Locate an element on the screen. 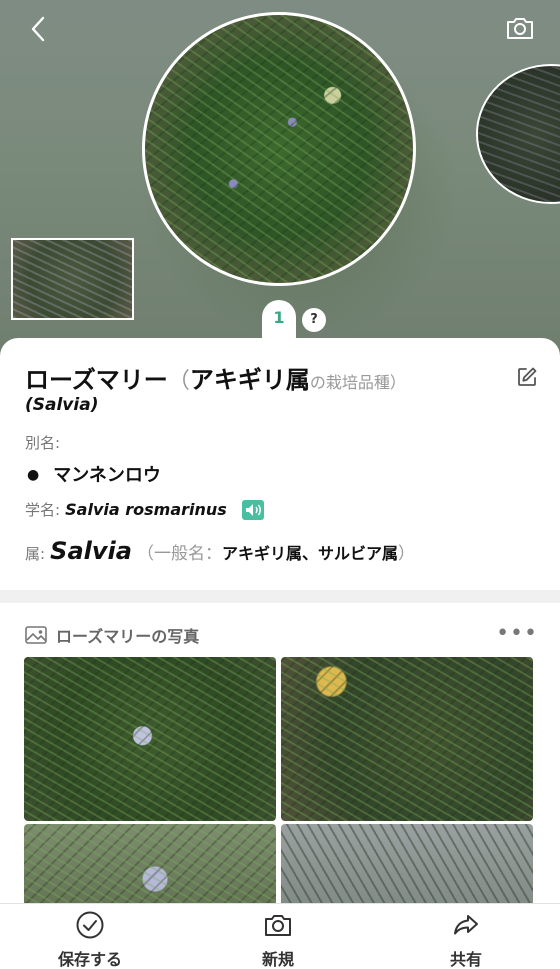  save-button: 保存する is located at coordinates (90, 939).